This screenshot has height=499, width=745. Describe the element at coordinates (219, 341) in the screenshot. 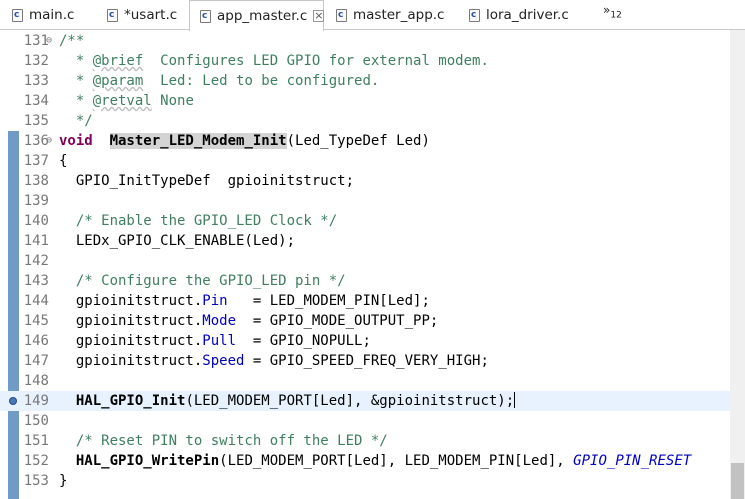

I see `code-token: Pull` at that location.